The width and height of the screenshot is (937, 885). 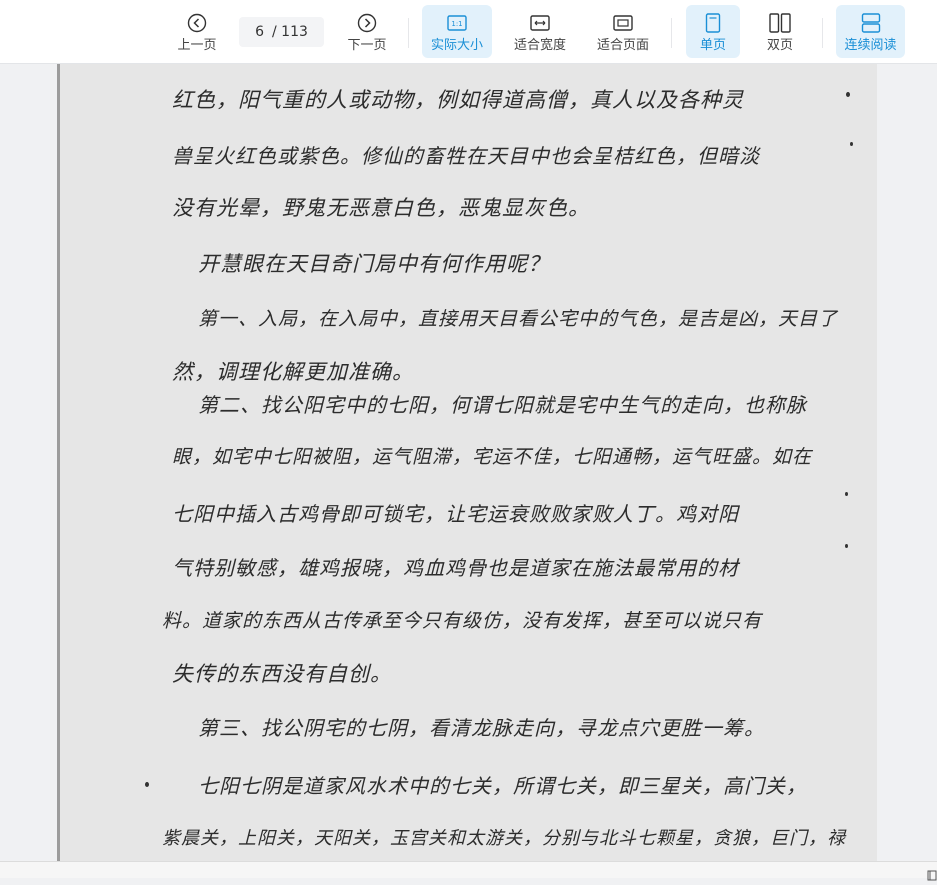 I want to click on prev-page-button: 上一页, so click(x=197, y=31).